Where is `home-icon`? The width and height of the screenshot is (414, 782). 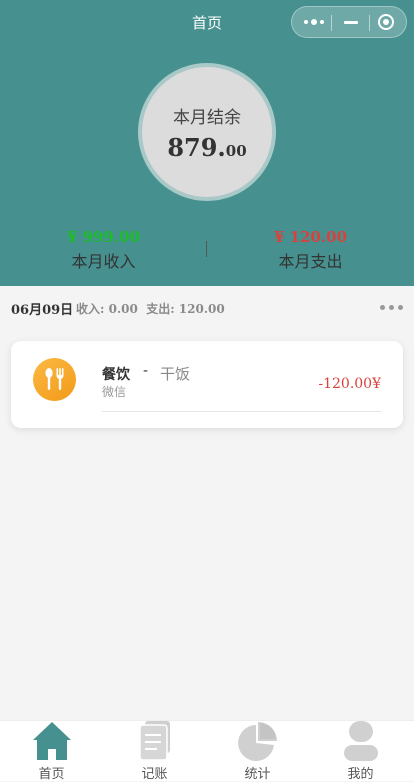 home-icon is located at coordinates (52, 741).